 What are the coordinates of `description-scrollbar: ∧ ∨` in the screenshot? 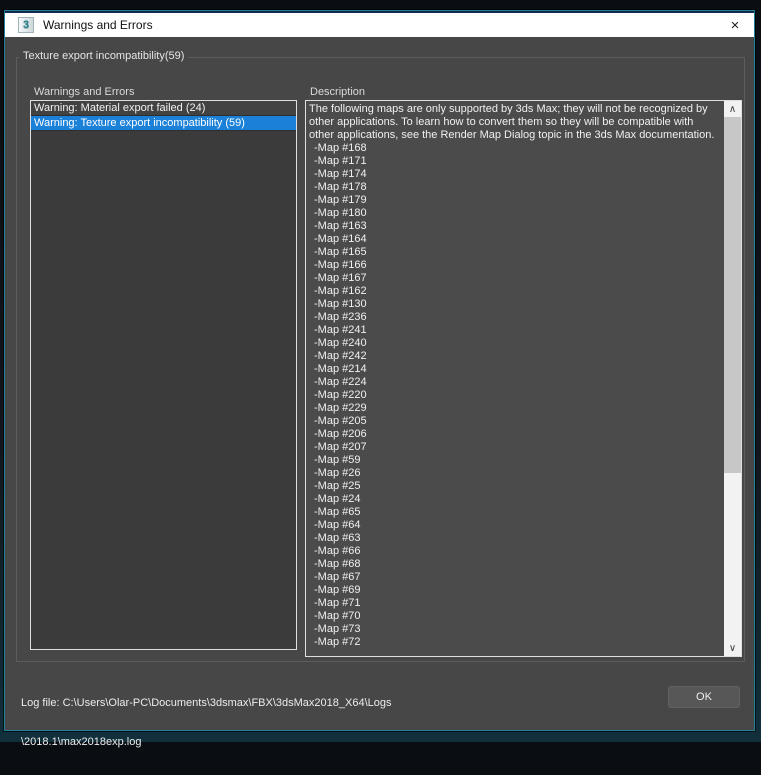 It's located at (732, 378).